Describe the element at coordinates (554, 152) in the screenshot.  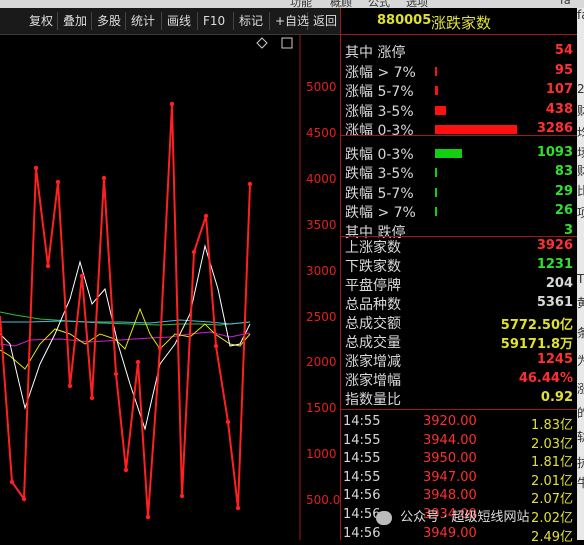
I see `stat-value: 1093` at that location.